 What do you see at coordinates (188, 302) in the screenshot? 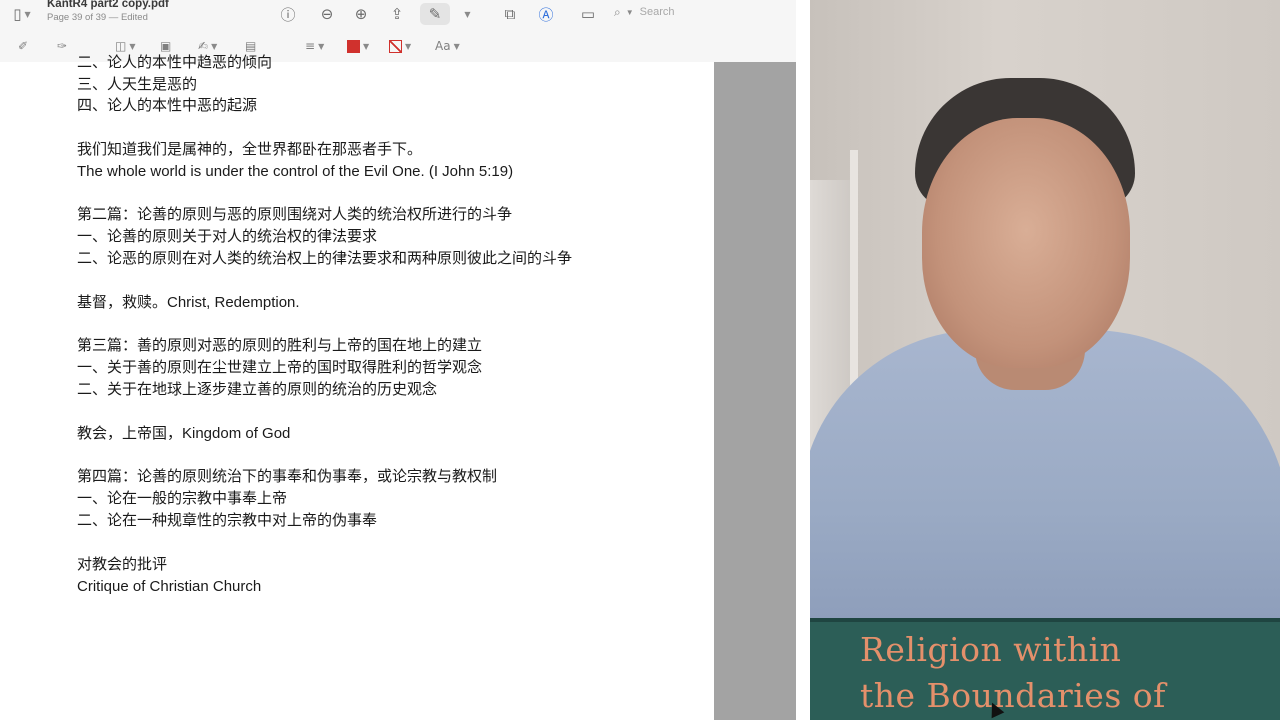
I see `text-line: 基督，救赎。Christ, Redemption.` at bounding box center [188, 302].